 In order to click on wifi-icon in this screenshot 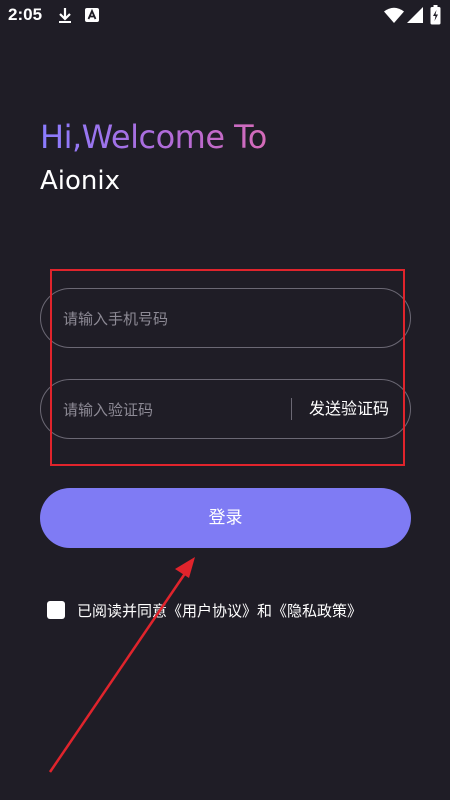, I will do `click(394, 17)`.